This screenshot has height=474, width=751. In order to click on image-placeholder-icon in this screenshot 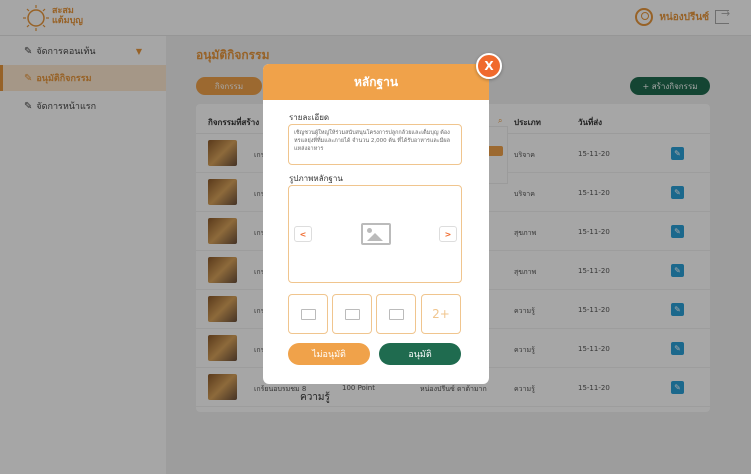, I will do `click(376, 234)`.